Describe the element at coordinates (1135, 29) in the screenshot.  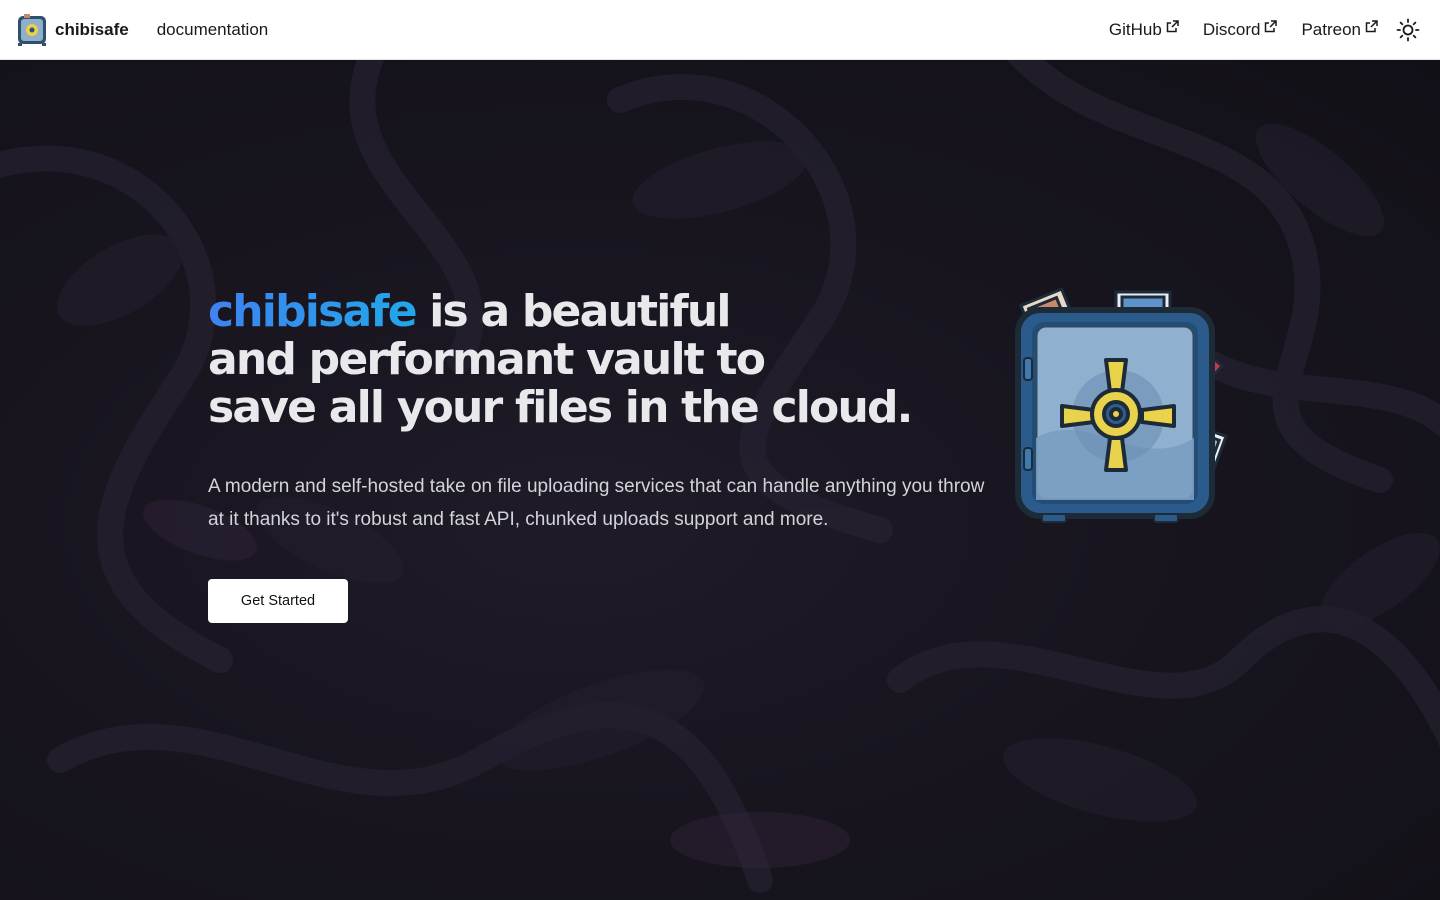
I see `github-link-label: GitHub` at that location.